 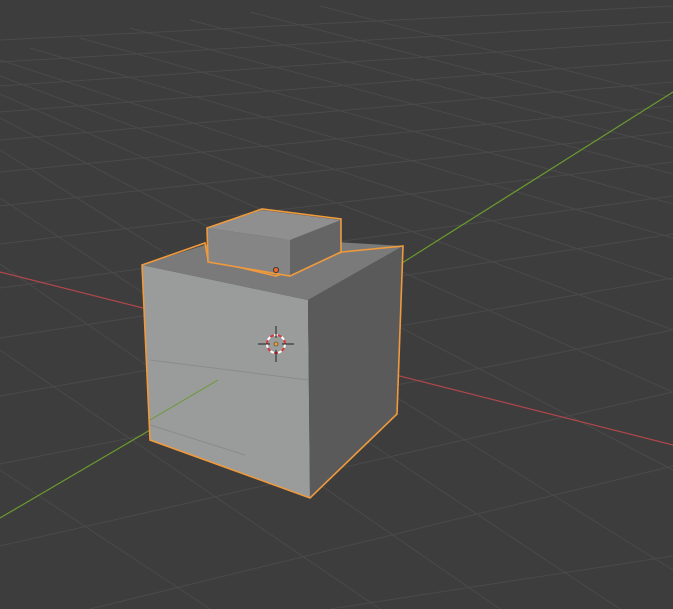 I want to click on x-axis-line, so click(x=72, y=290).